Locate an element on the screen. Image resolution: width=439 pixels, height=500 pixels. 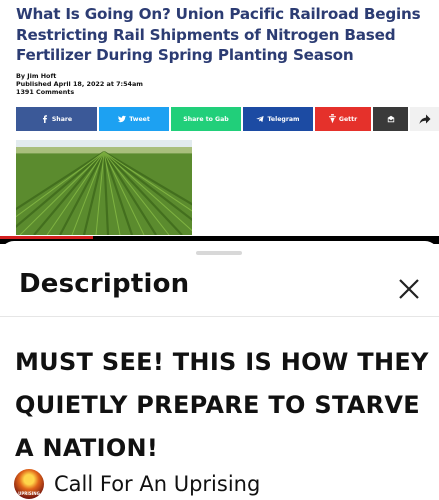
twitter-share-button: Tweet is located at coordinates (134, 119).